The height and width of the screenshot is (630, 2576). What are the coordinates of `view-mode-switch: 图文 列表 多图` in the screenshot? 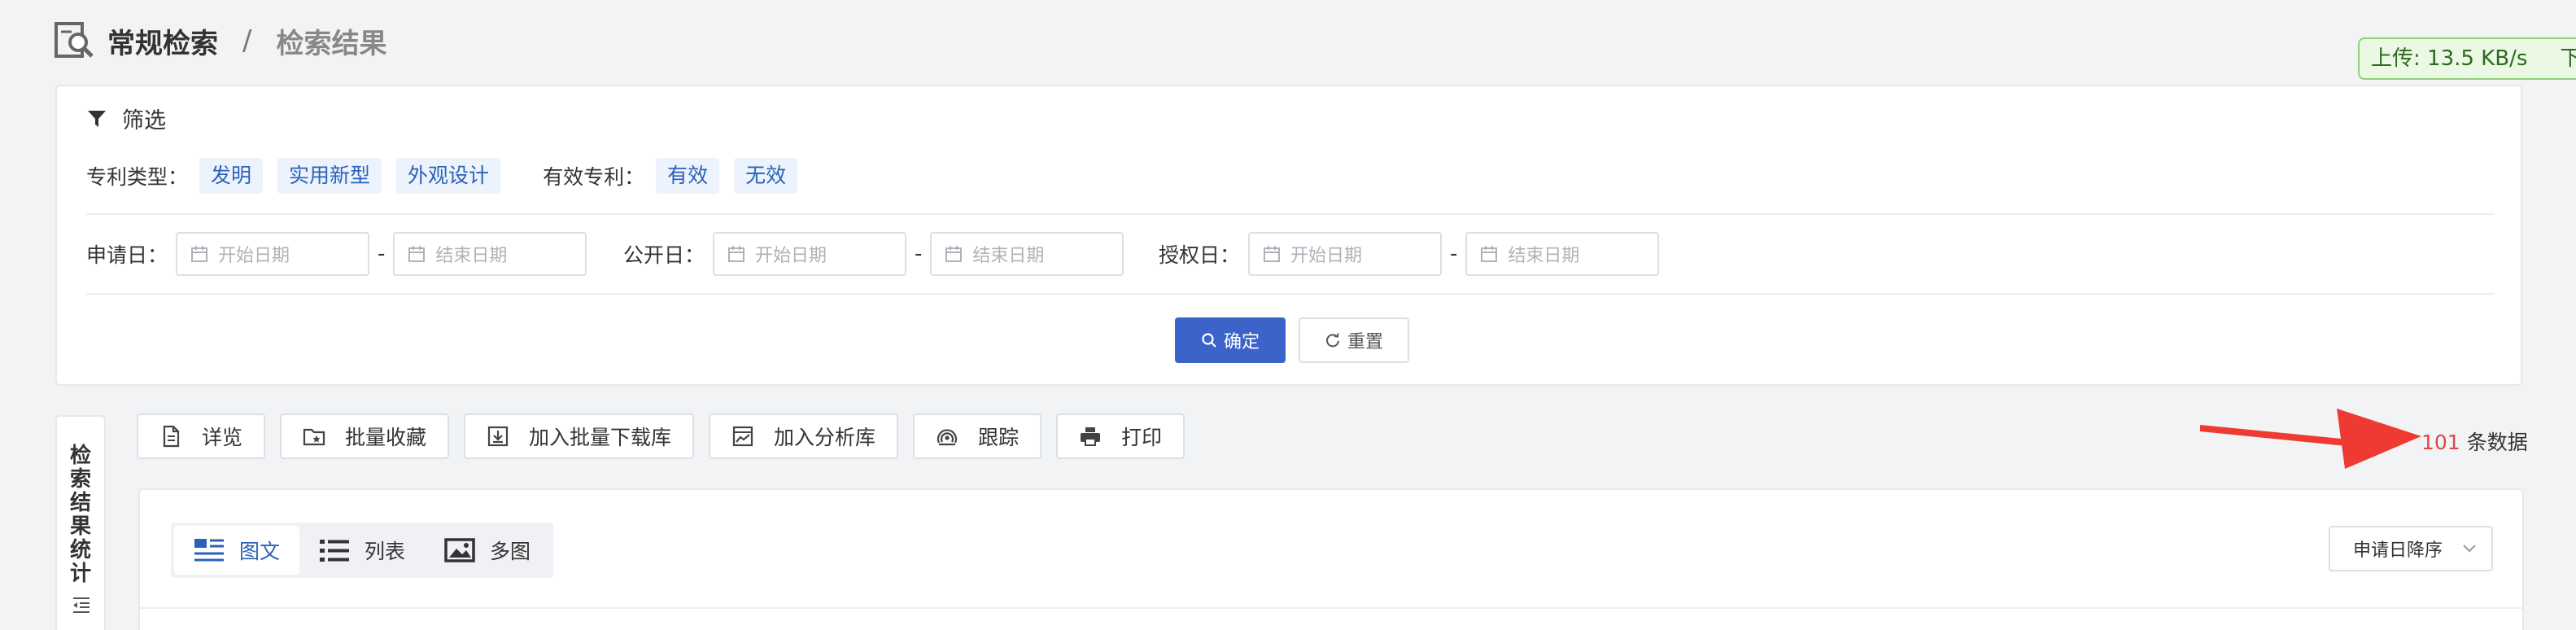 It's located at (362, 550).